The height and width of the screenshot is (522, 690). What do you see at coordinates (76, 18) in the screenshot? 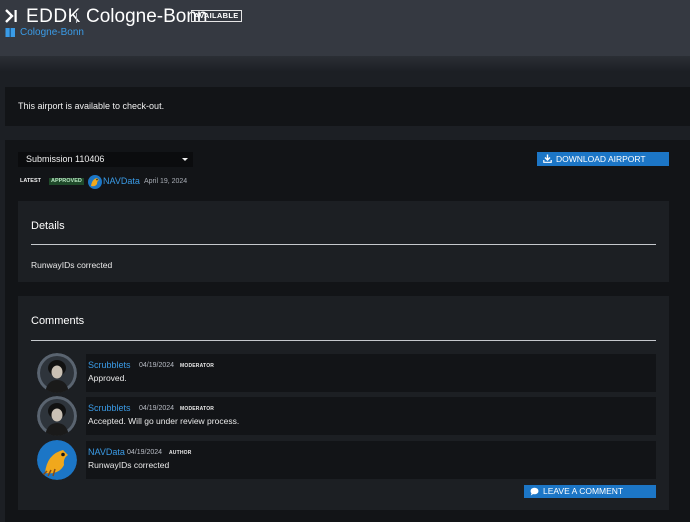
I see `title-divider` at bounding box center [76, 18].